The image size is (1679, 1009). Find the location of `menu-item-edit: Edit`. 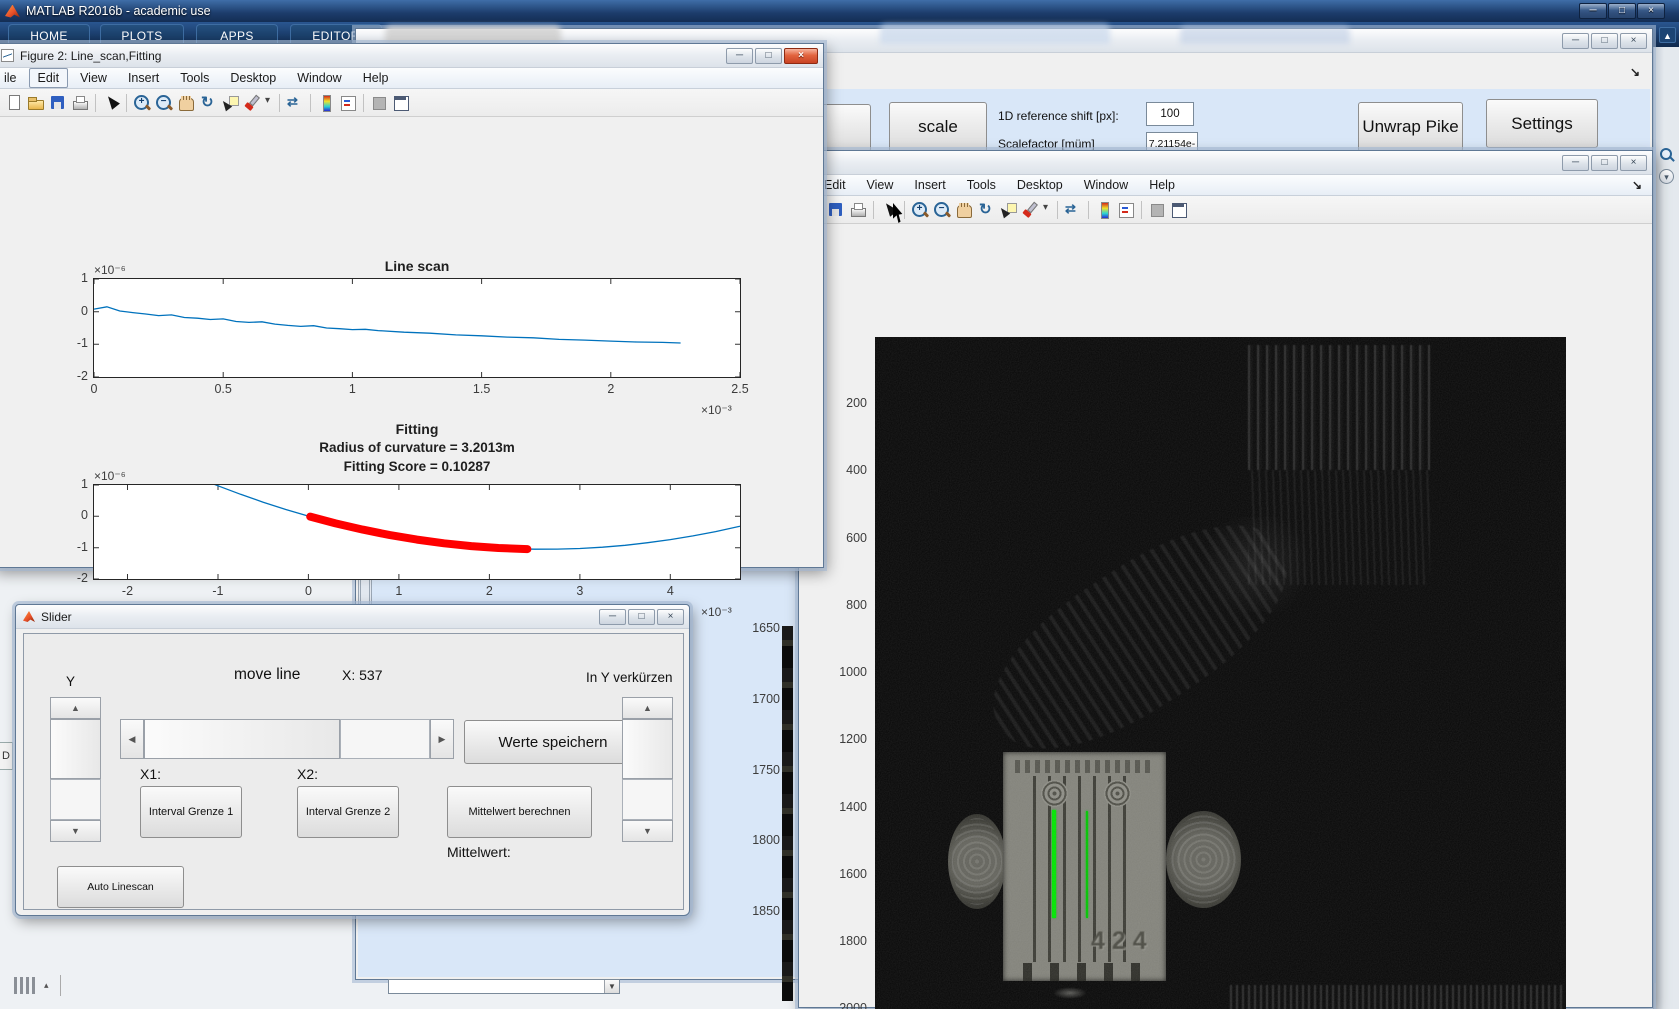

menu-item-edit: Edit is located at coordinates (48, 78).